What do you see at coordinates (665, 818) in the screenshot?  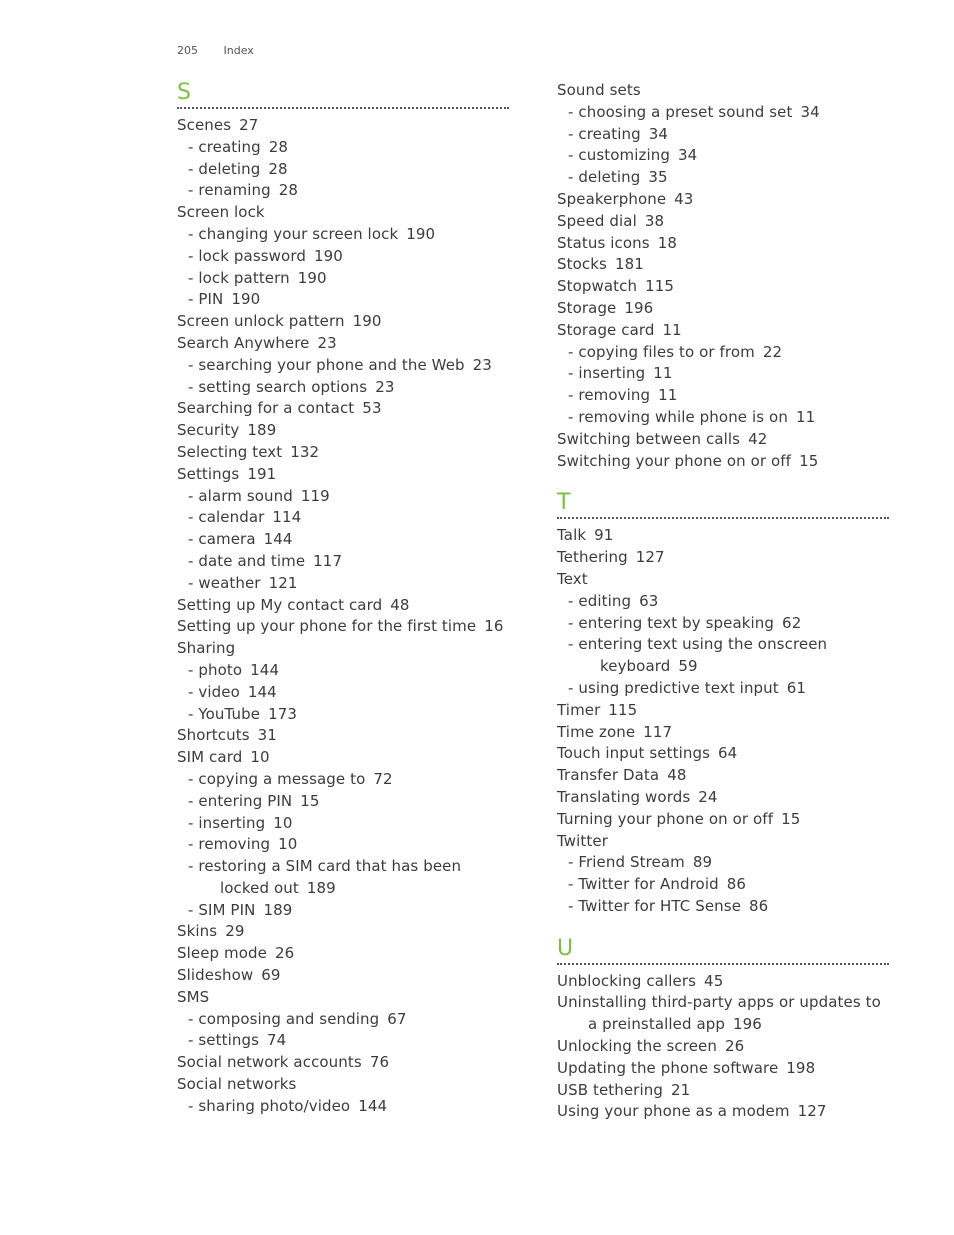 I see `entry-term: Turning your phone on or off` at bounding box center [665, 818].